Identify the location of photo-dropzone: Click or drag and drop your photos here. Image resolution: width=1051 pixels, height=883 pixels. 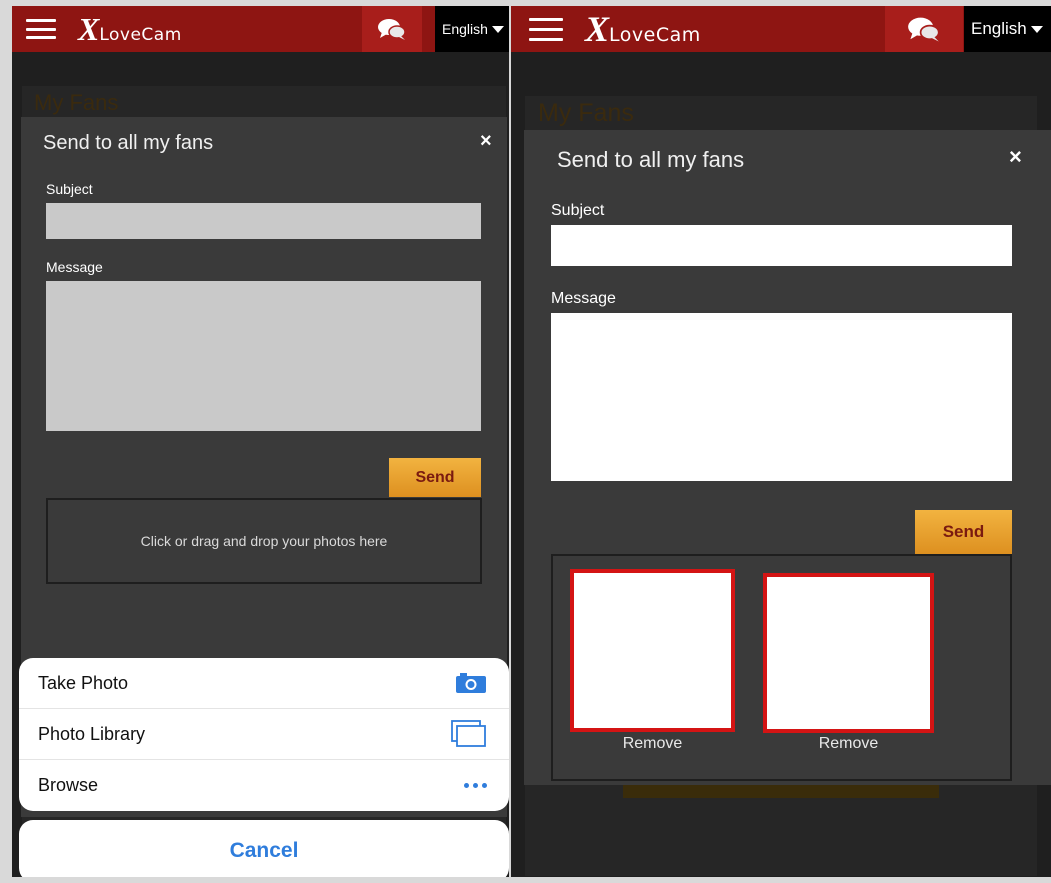
(264, 541).